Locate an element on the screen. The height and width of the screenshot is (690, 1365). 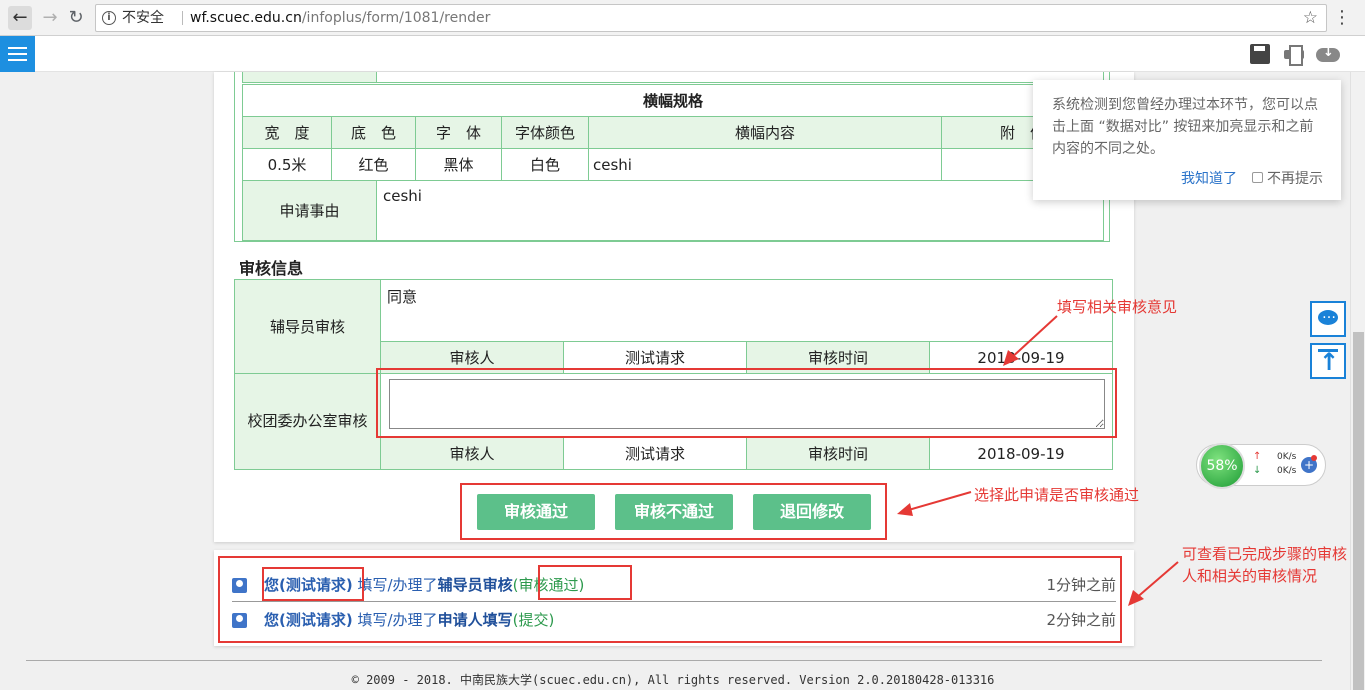
league-review-label: 校团委办公室审核 is located at coordinates (307, 421).